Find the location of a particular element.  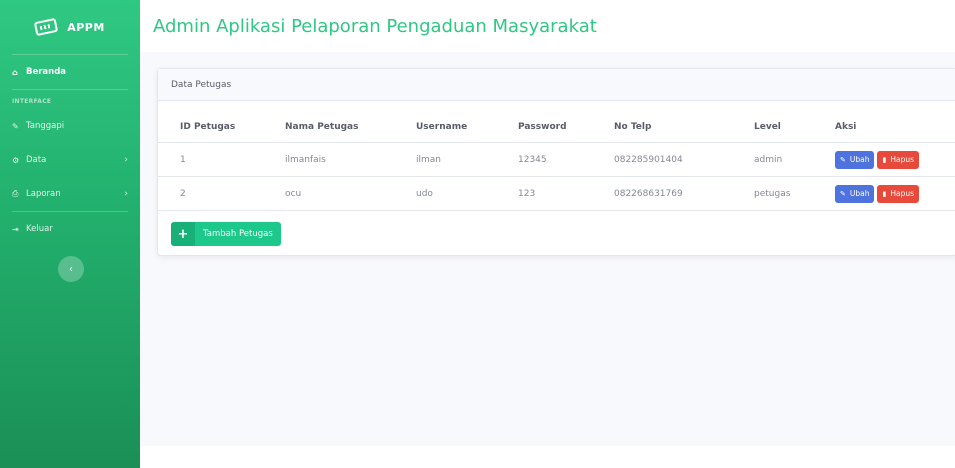

cell-password: 123 is located at coordinates (527, 193).